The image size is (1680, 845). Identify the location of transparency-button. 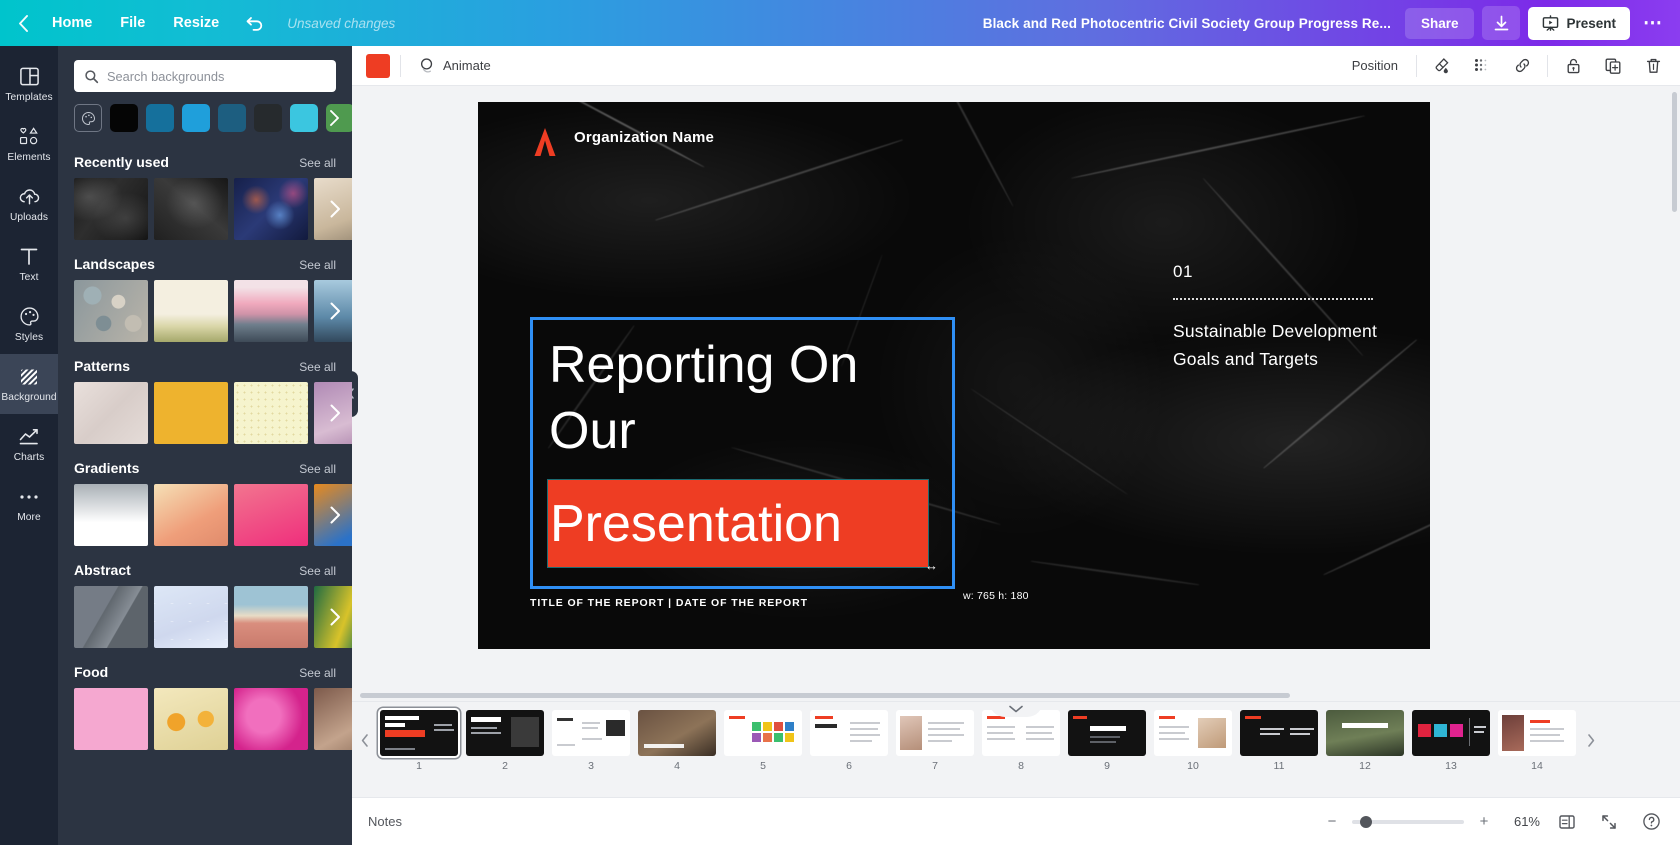
(1442, 66).